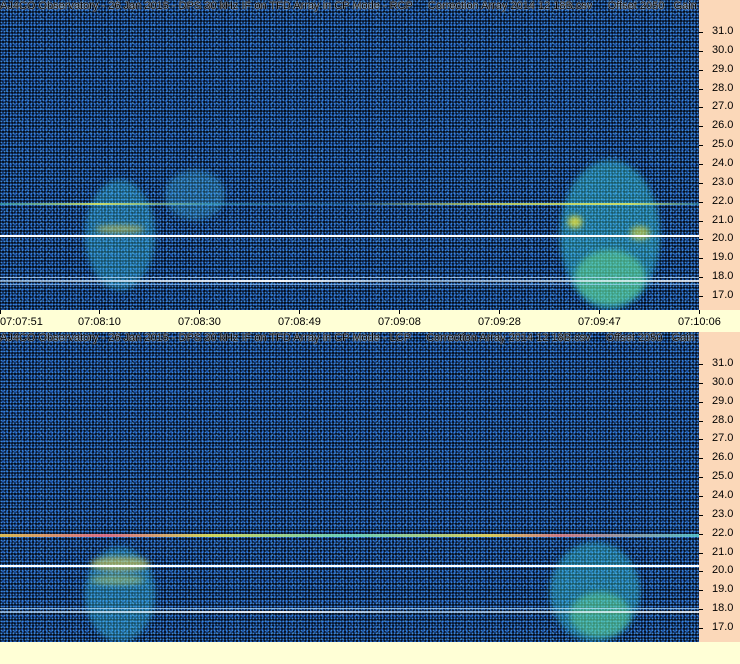 This screenshot has width=740, height=664. I want to click on rcp-y-tick-label: 25.0, so click(723, 144).